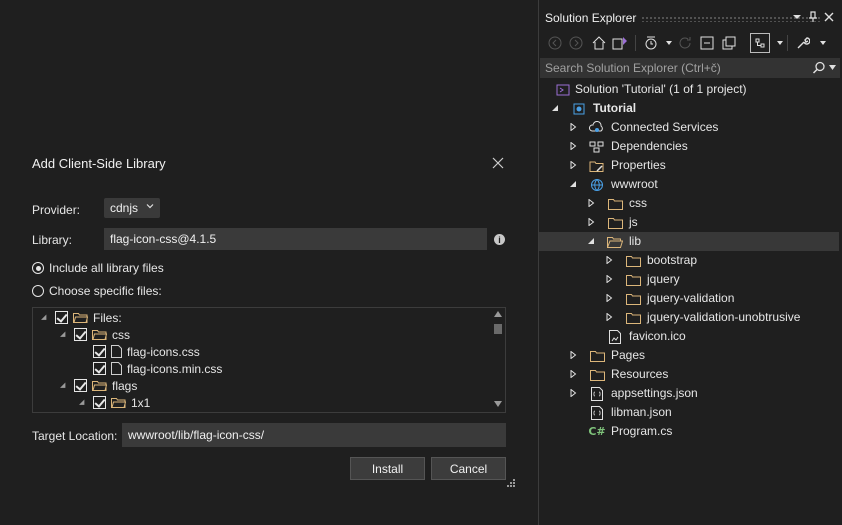 This screenshot has height=525, width=842. I want to click on home-icon, so click(599, 43).